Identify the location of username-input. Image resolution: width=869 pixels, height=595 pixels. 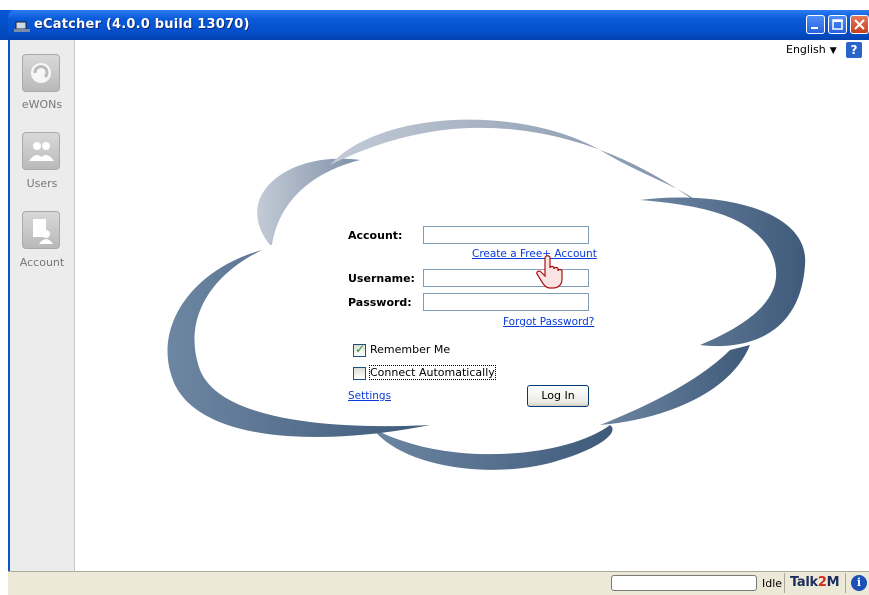
(506, 278).